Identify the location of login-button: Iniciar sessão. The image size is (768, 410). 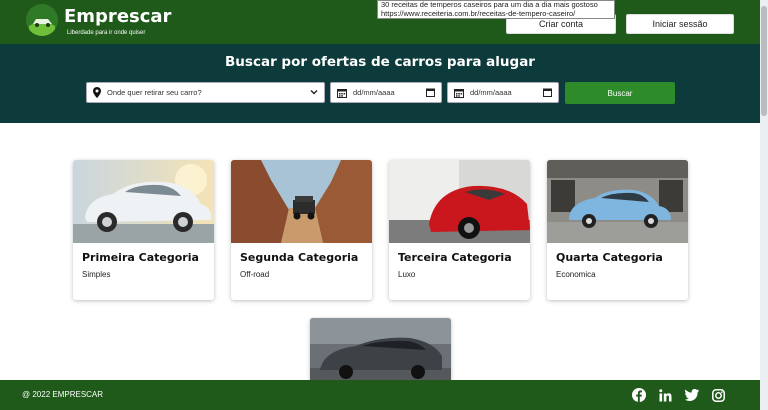
(680, 24).